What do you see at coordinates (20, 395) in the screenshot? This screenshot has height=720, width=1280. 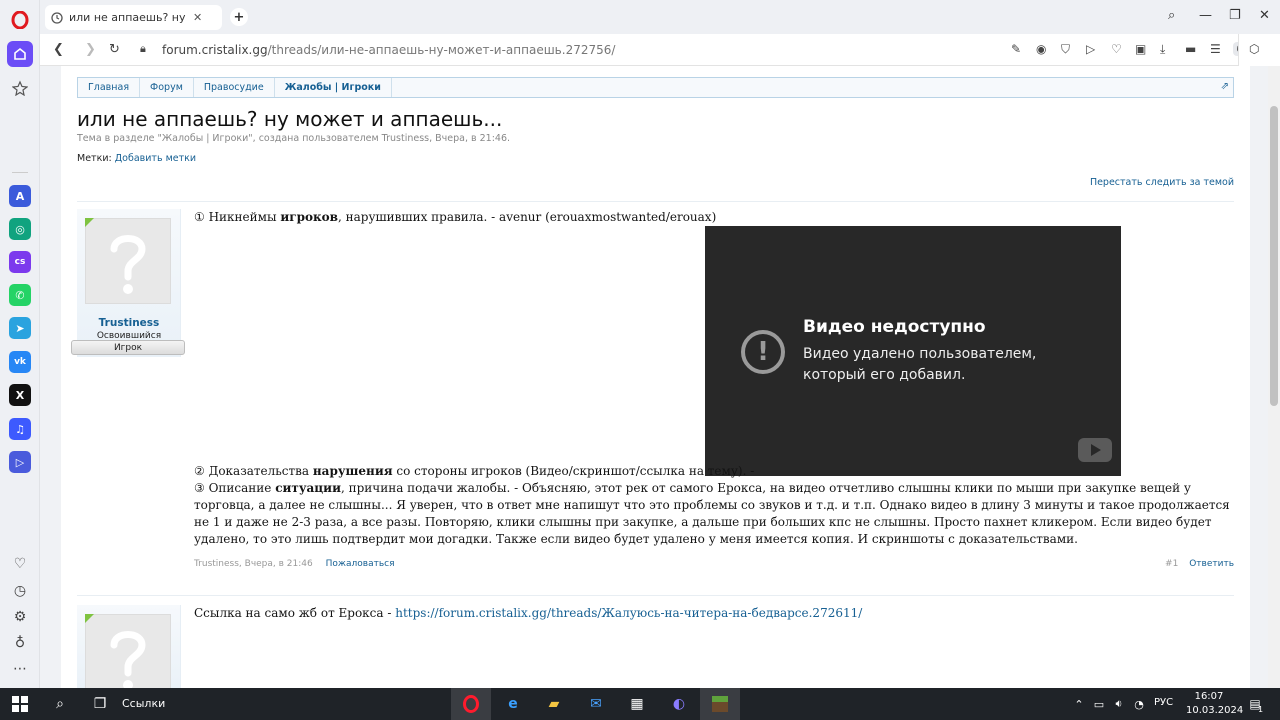 I see `x-app-icon: X` at bounding box center [20, 395].